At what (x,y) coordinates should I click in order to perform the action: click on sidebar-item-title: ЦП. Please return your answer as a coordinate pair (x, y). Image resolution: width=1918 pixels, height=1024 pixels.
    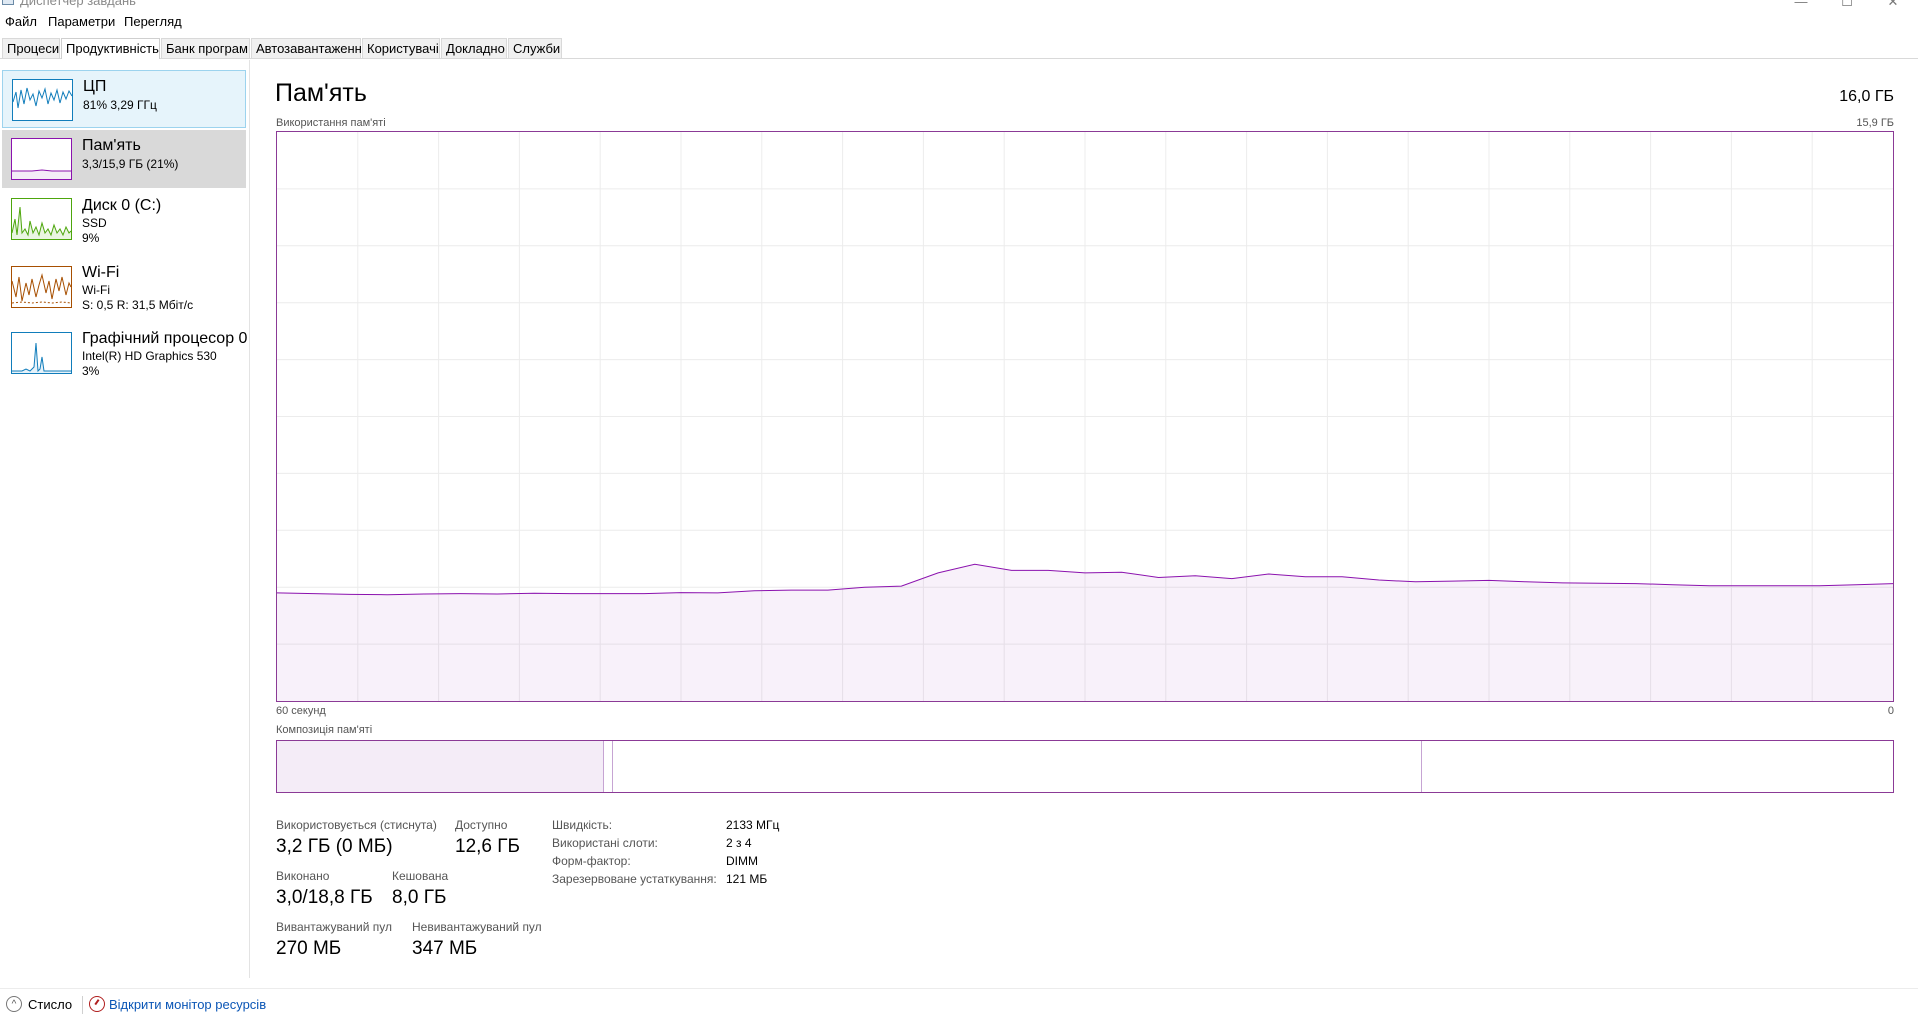
    Looking at the image, I should click on (95, 86).